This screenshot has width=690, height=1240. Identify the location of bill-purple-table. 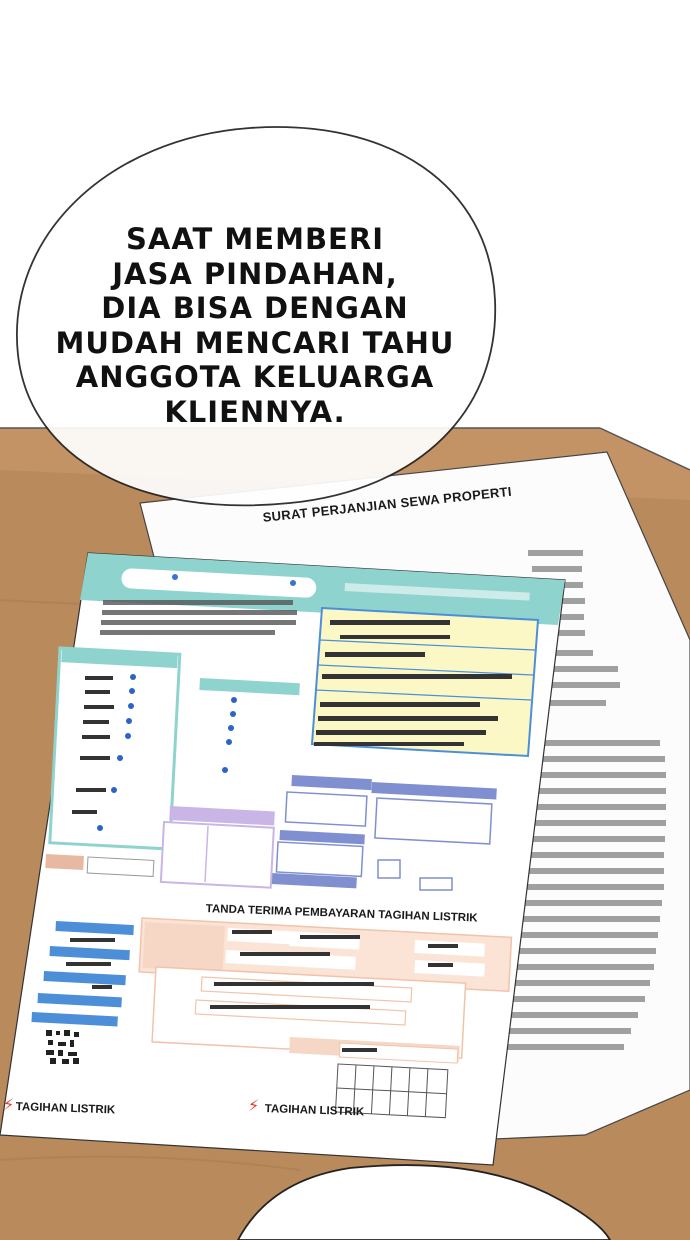
(217, 854).